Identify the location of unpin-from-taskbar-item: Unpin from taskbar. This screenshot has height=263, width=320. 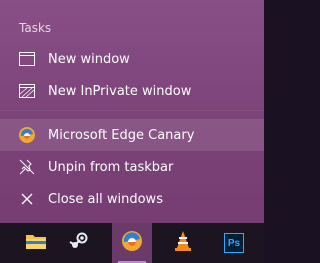
(132, 167).